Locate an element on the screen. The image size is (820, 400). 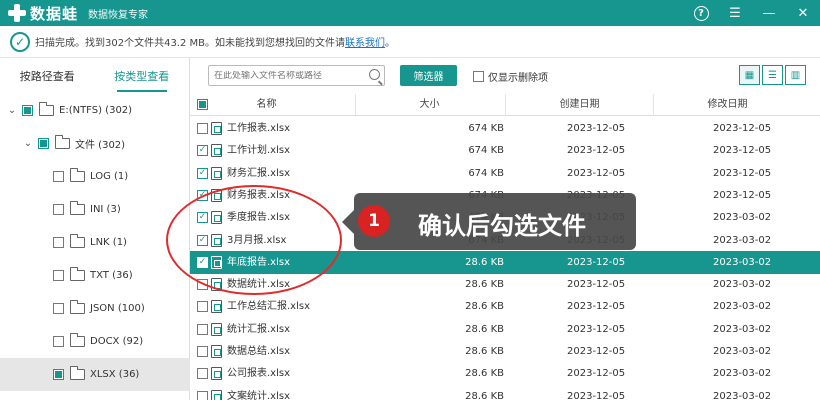
table-row: 文案统计.xlsx 28.6 KB 2023-12-05 2023-03-02 is located at coordinates (505, 392).